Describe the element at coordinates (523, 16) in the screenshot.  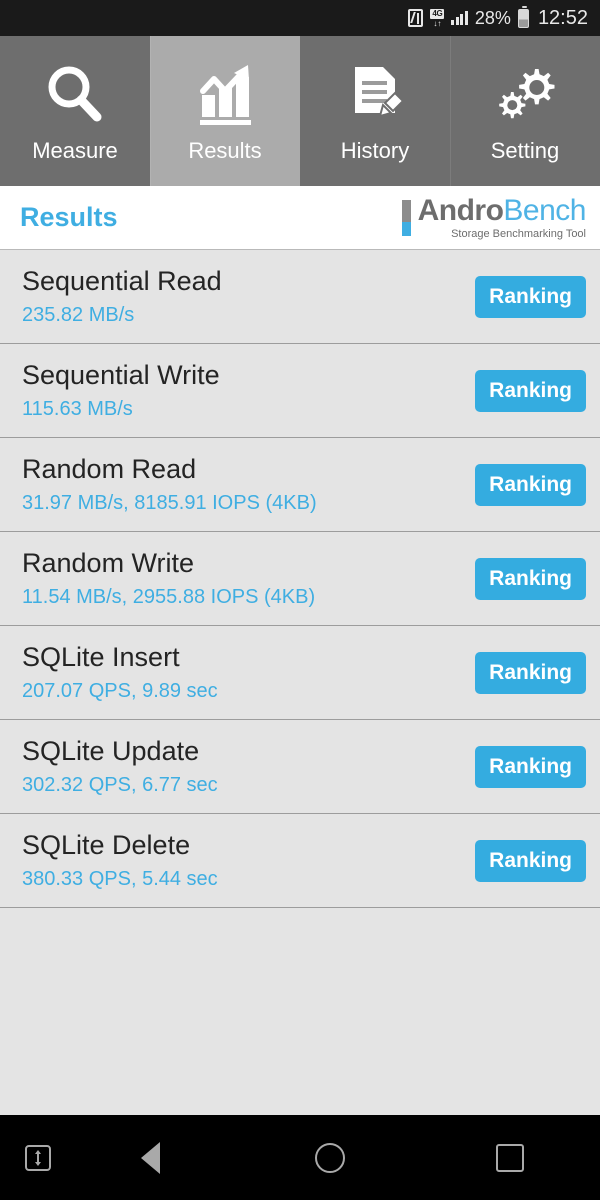
I see `battery-icon` at that location.